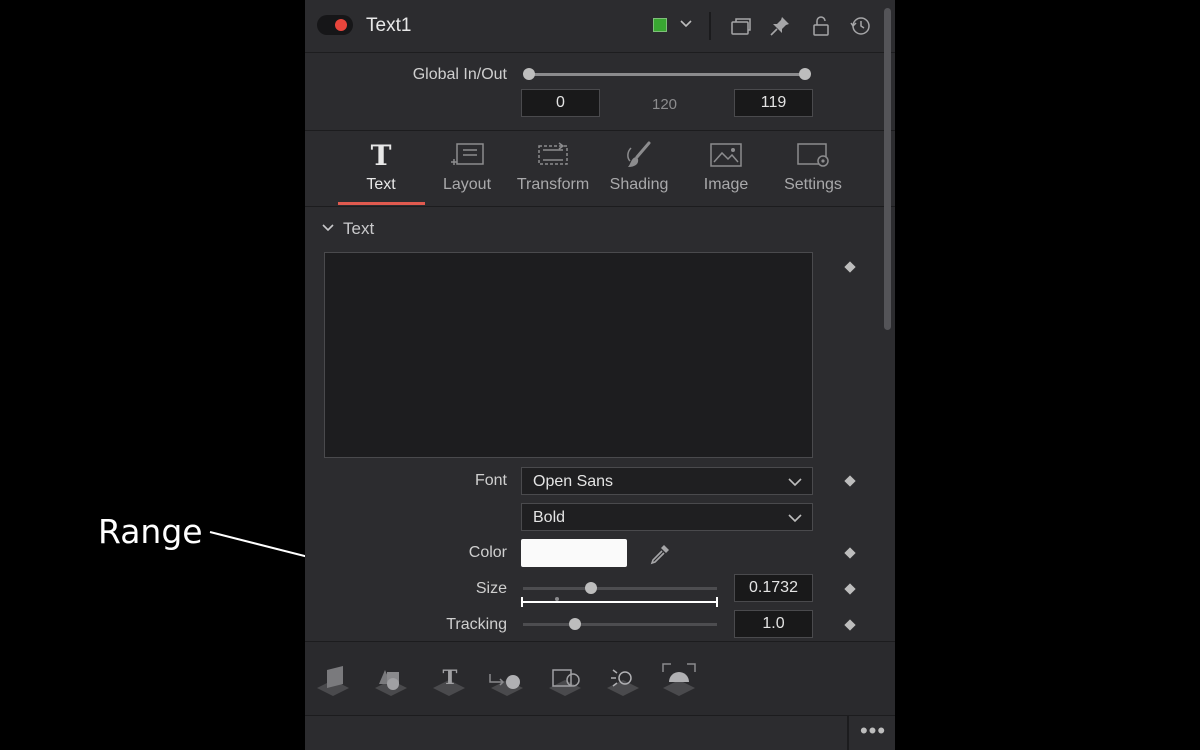 Image resolution: width=1200 pixels, height=750 pixels. I want to click on render-icon, so click(507, 680).